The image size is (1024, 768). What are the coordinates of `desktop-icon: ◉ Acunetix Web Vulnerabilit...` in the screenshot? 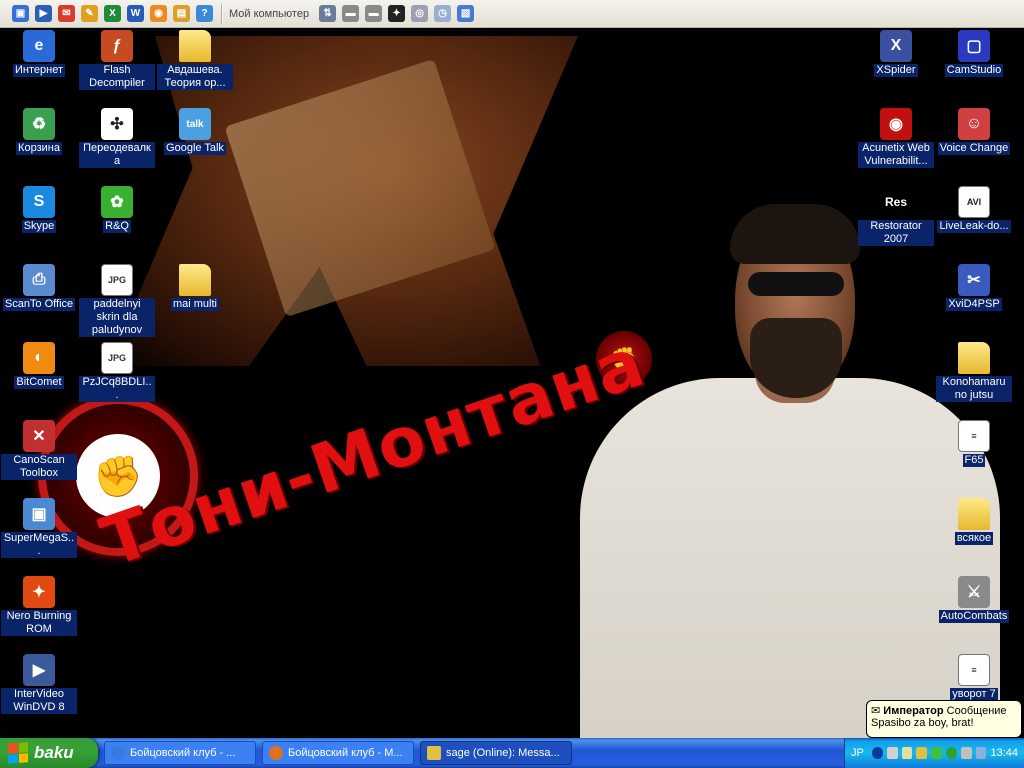 It's located at (896, 138).